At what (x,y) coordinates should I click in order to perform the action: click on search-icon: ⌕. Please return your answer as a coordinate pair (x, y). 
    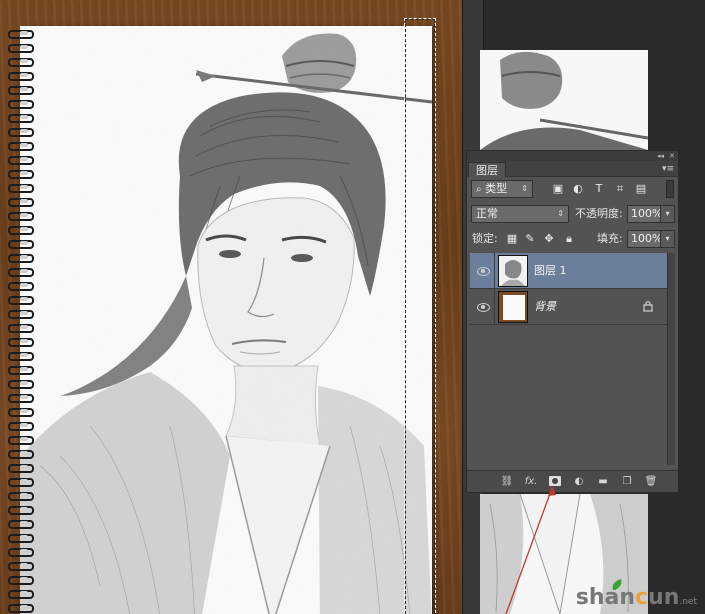
    Looking at the image, I should click on (479, 189).